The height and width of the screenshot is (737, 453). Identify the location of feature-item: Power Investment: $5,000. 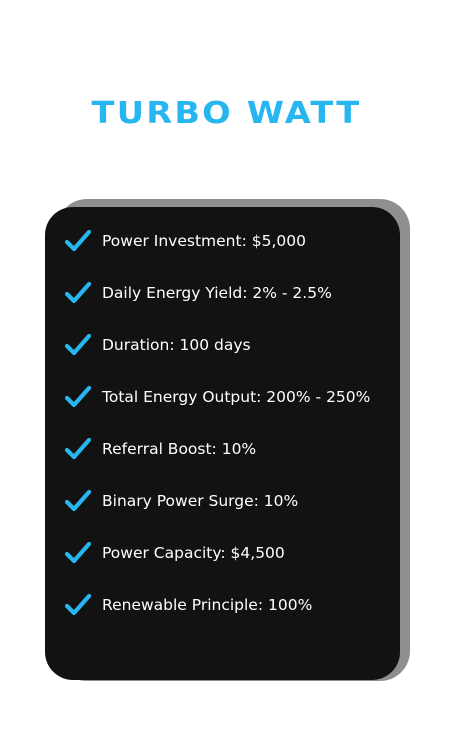
(222, 241).